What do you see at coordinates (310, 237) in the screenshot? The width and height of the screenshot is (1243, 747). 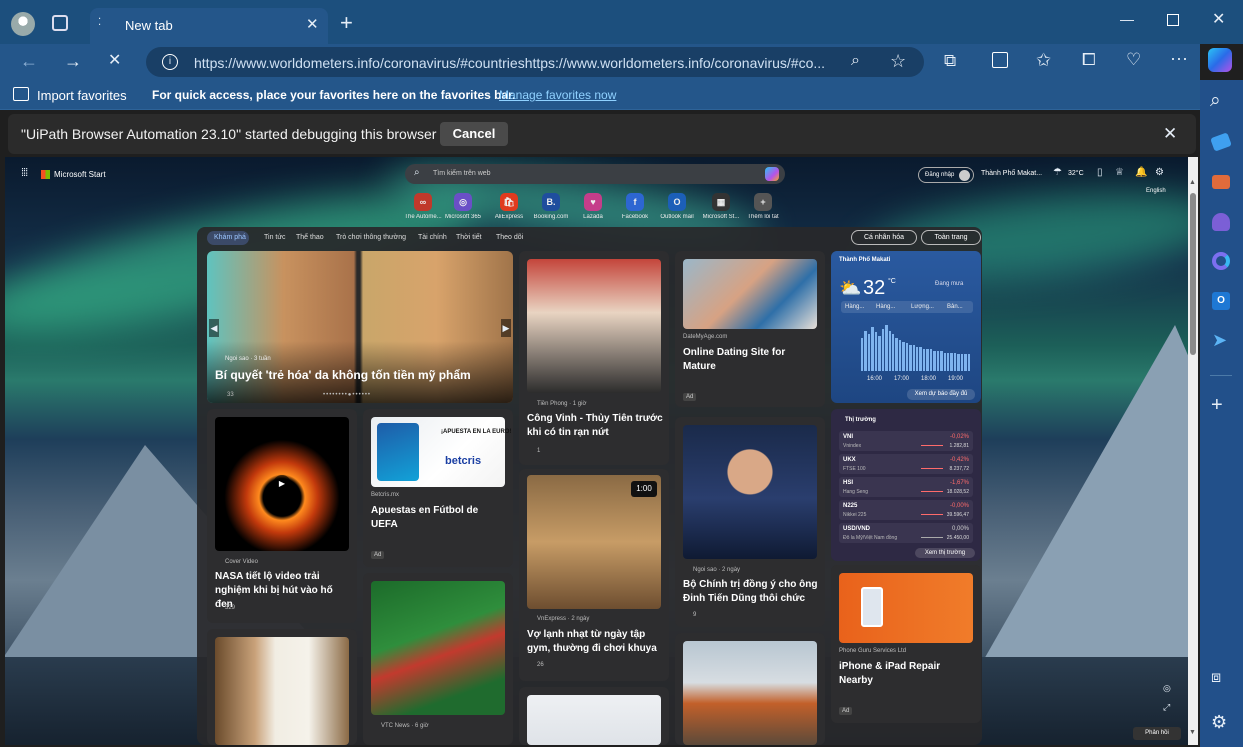 I see `nav-tab-sports: Thể thao` at bounding box center [310, 237].